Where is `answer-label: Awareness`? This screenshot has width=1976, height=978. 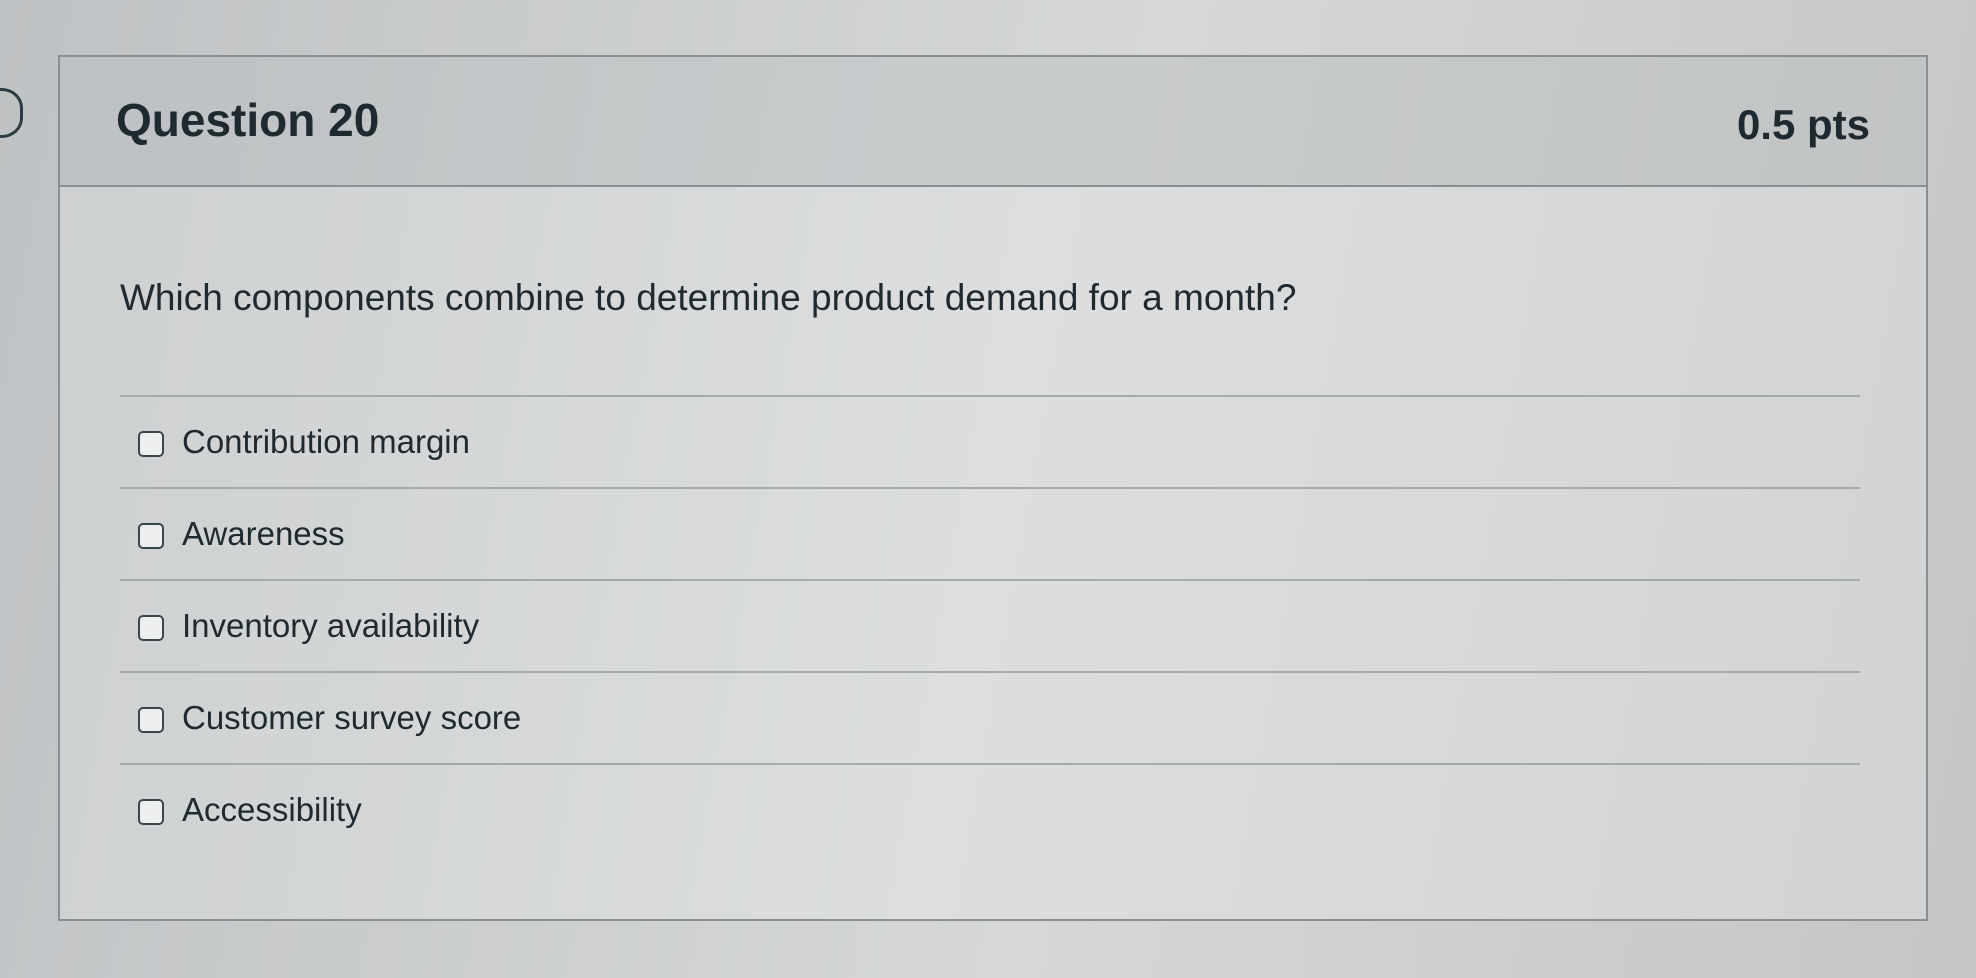
answer-label: Awareness is located at coordinates (263, 534).